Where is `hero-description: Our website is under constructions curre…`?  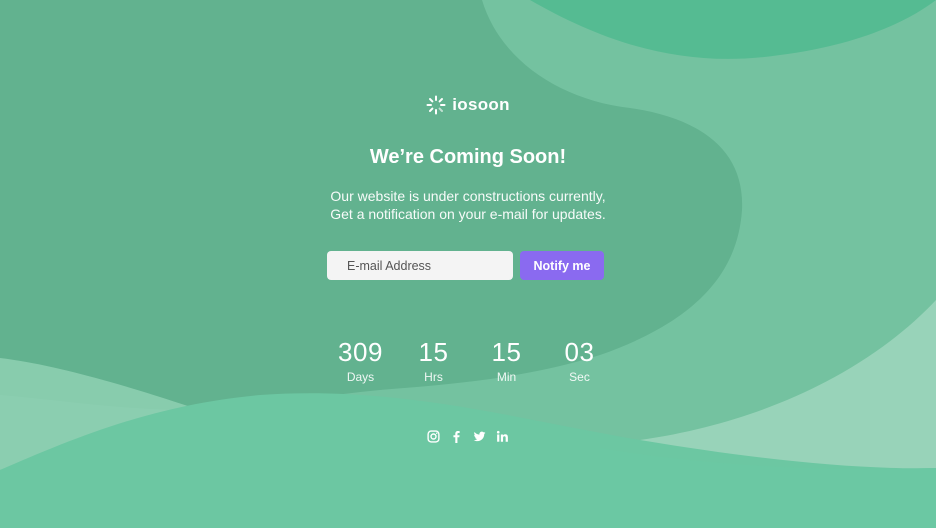
hero-description: Our website is under constructions curre… is located at coordinates (468, 205).